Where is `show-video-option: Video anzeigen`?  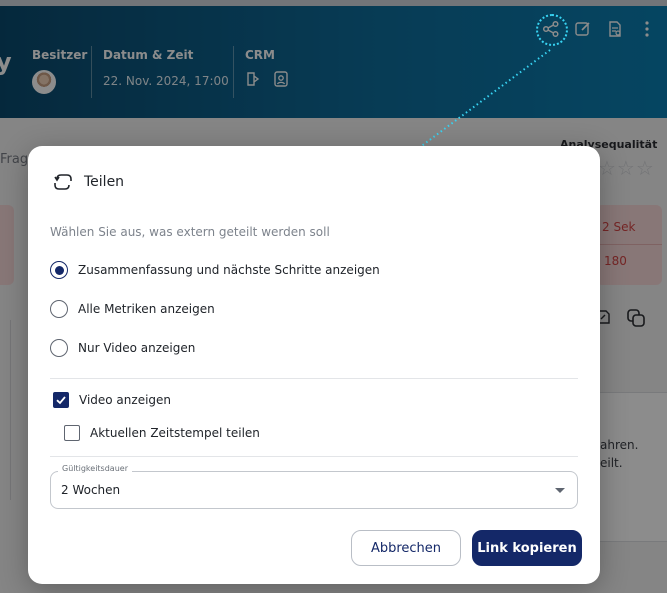
show-video-option: Video anzeigen is located at coordinates (112, 400).